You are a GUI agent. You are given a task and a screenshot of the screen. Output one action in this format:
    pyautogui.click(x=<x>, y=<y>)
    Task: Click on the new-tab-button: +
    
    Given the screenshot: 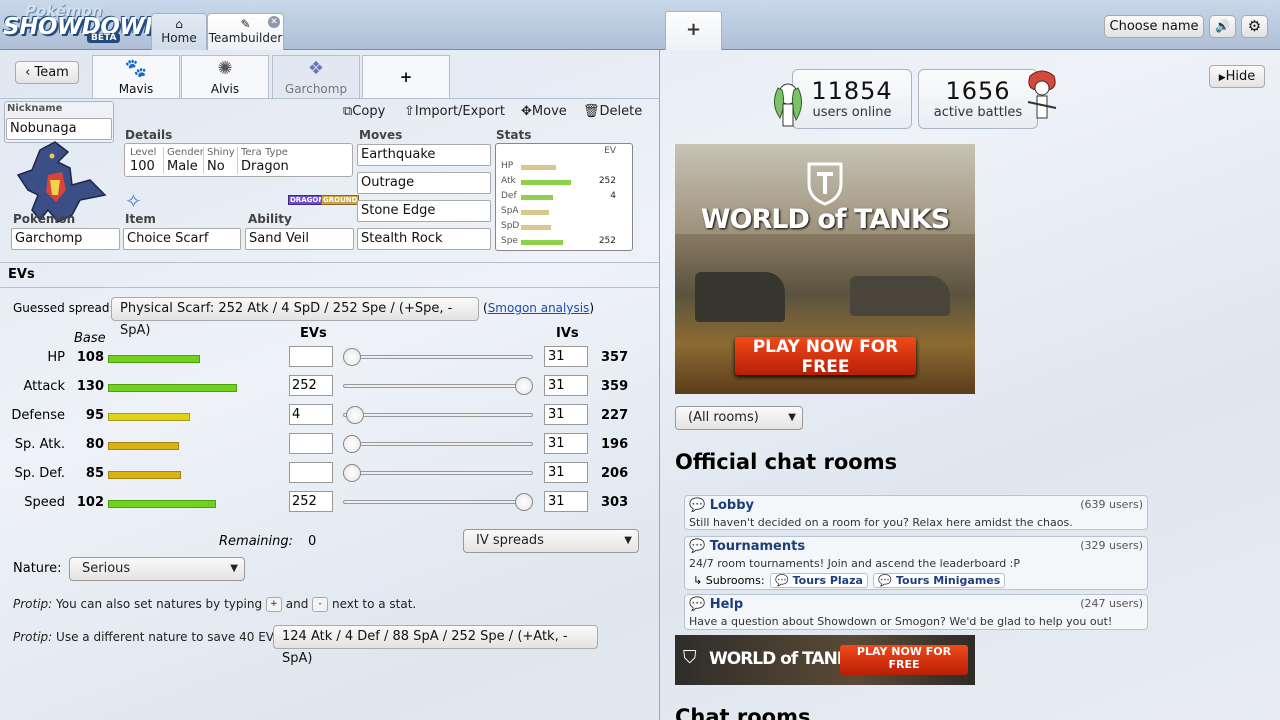 What is the action you would take?
    pyautogui.click(x=693, y=30)
    